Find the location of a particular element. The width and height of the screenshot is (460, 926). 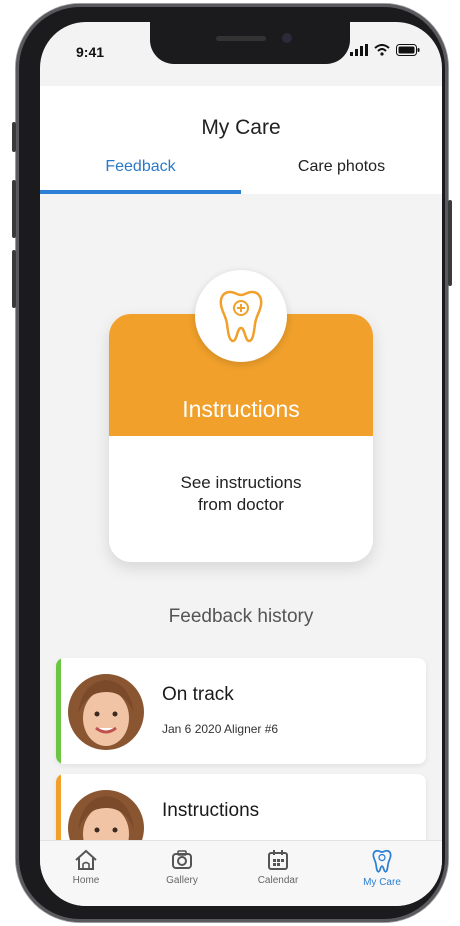

nav-calendar: Calendar is located at coordinates (278, 867).